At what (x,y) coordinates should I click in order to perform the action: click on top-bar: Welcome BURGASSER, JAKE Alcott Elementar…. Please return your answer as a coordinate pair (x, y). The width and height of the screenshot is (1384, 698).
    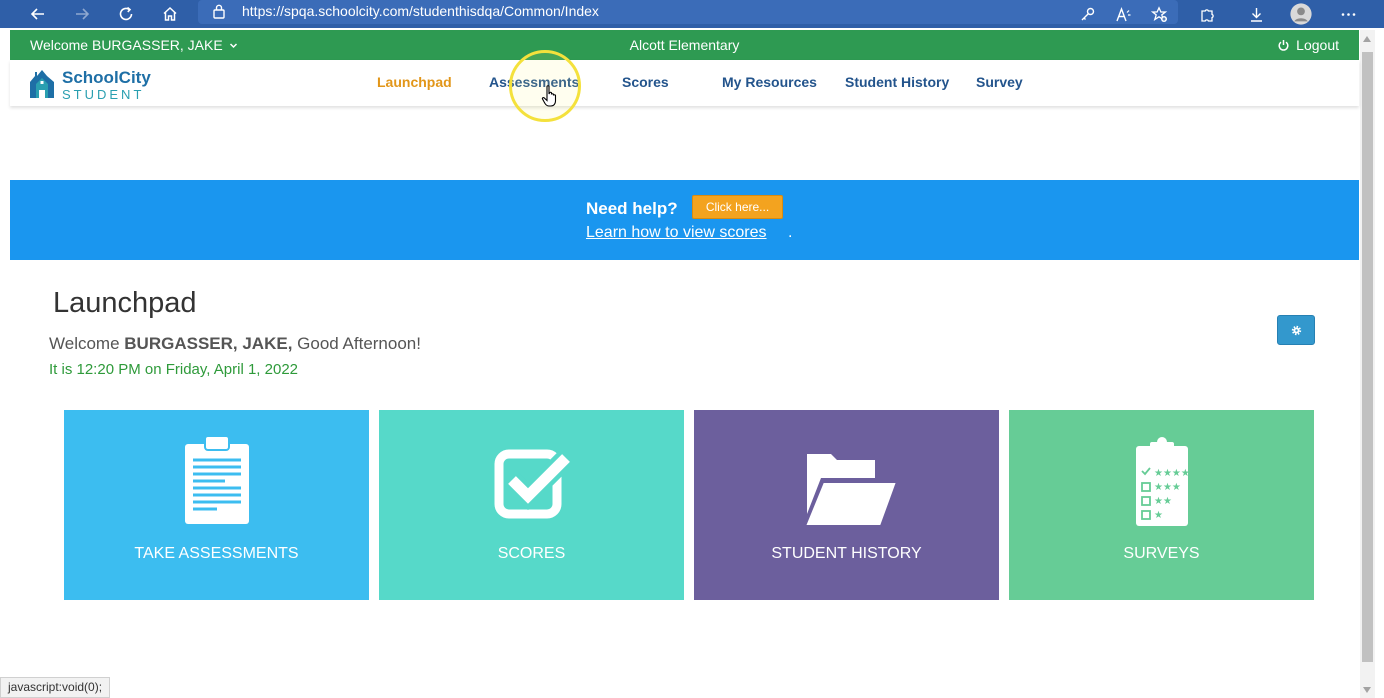
    Looking at the image, I should click on (684, 45).